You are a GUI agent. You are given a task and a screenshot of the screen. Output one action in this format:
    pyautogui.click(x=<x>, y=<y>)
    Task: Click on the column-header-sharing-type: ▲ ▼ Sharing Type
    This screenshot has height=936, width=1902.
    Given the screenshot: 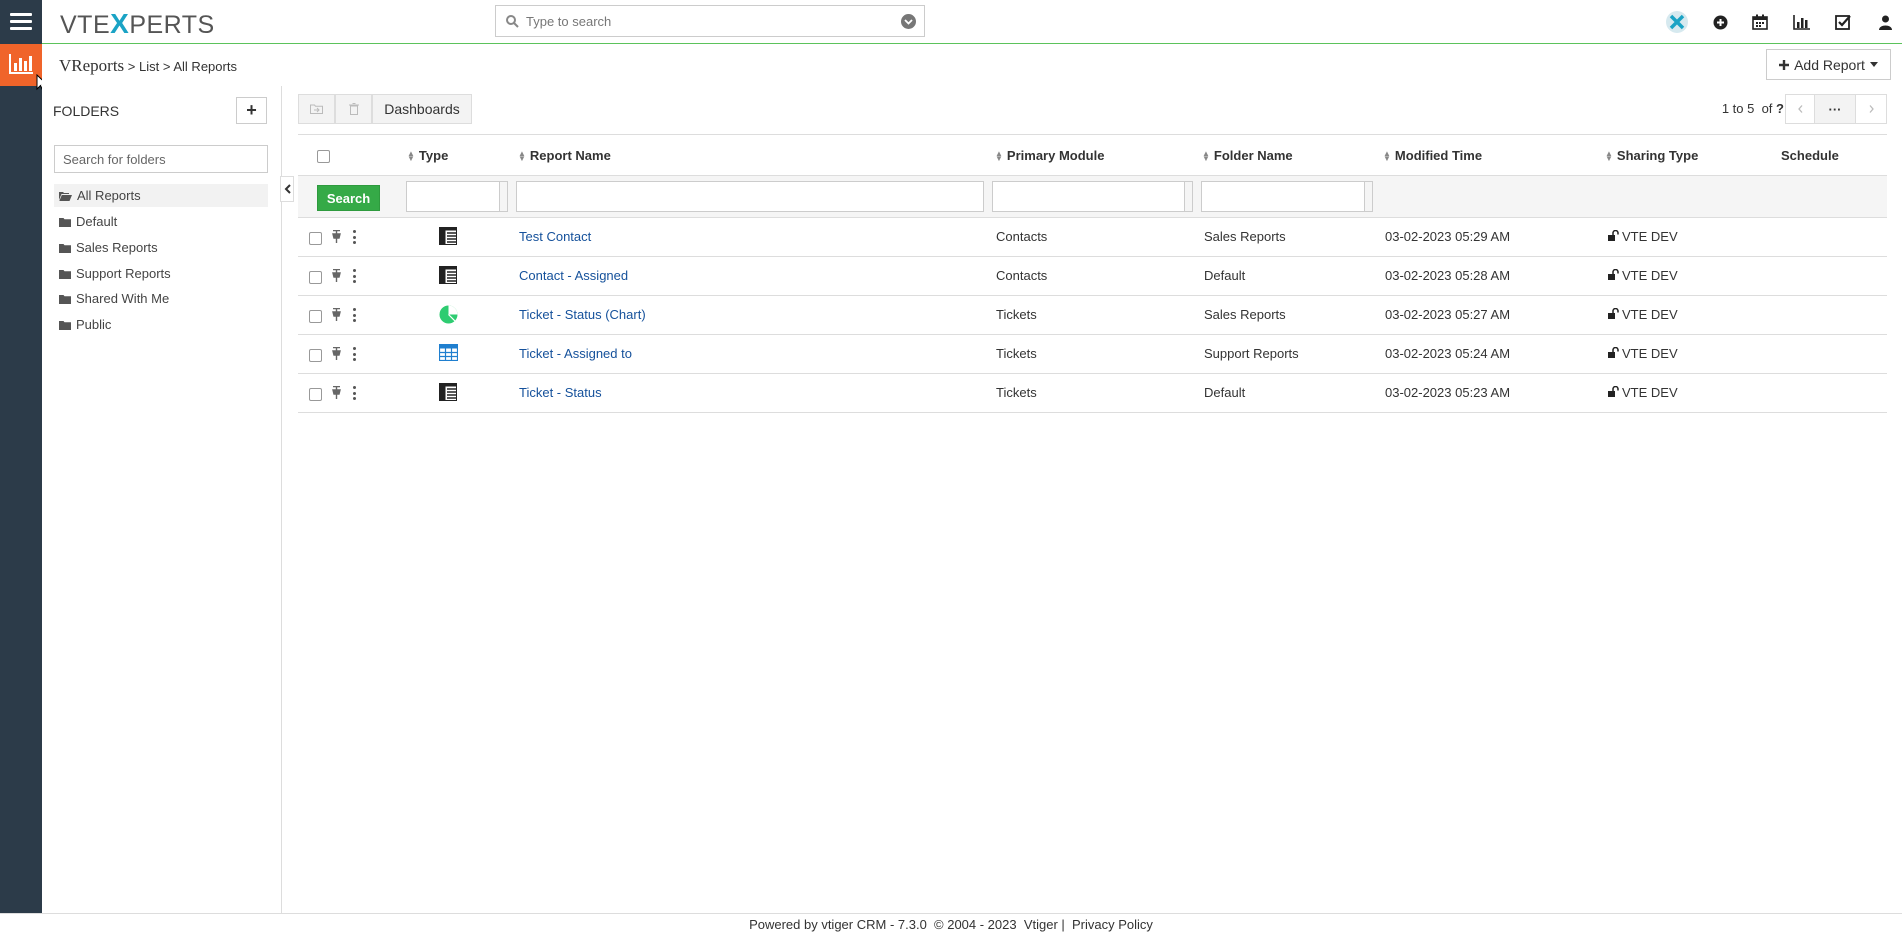 What is the action you would take?
    pyautogui.click(x=1651, y=155)
    